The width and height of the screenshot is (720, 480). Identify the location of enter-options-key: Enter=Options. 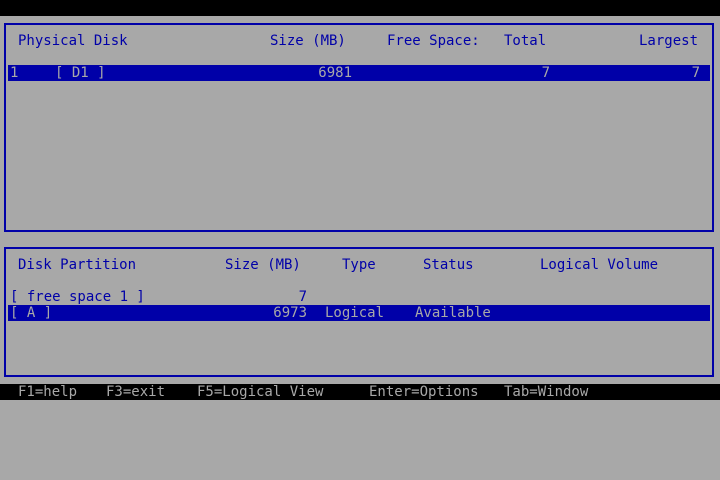
(424, 392).